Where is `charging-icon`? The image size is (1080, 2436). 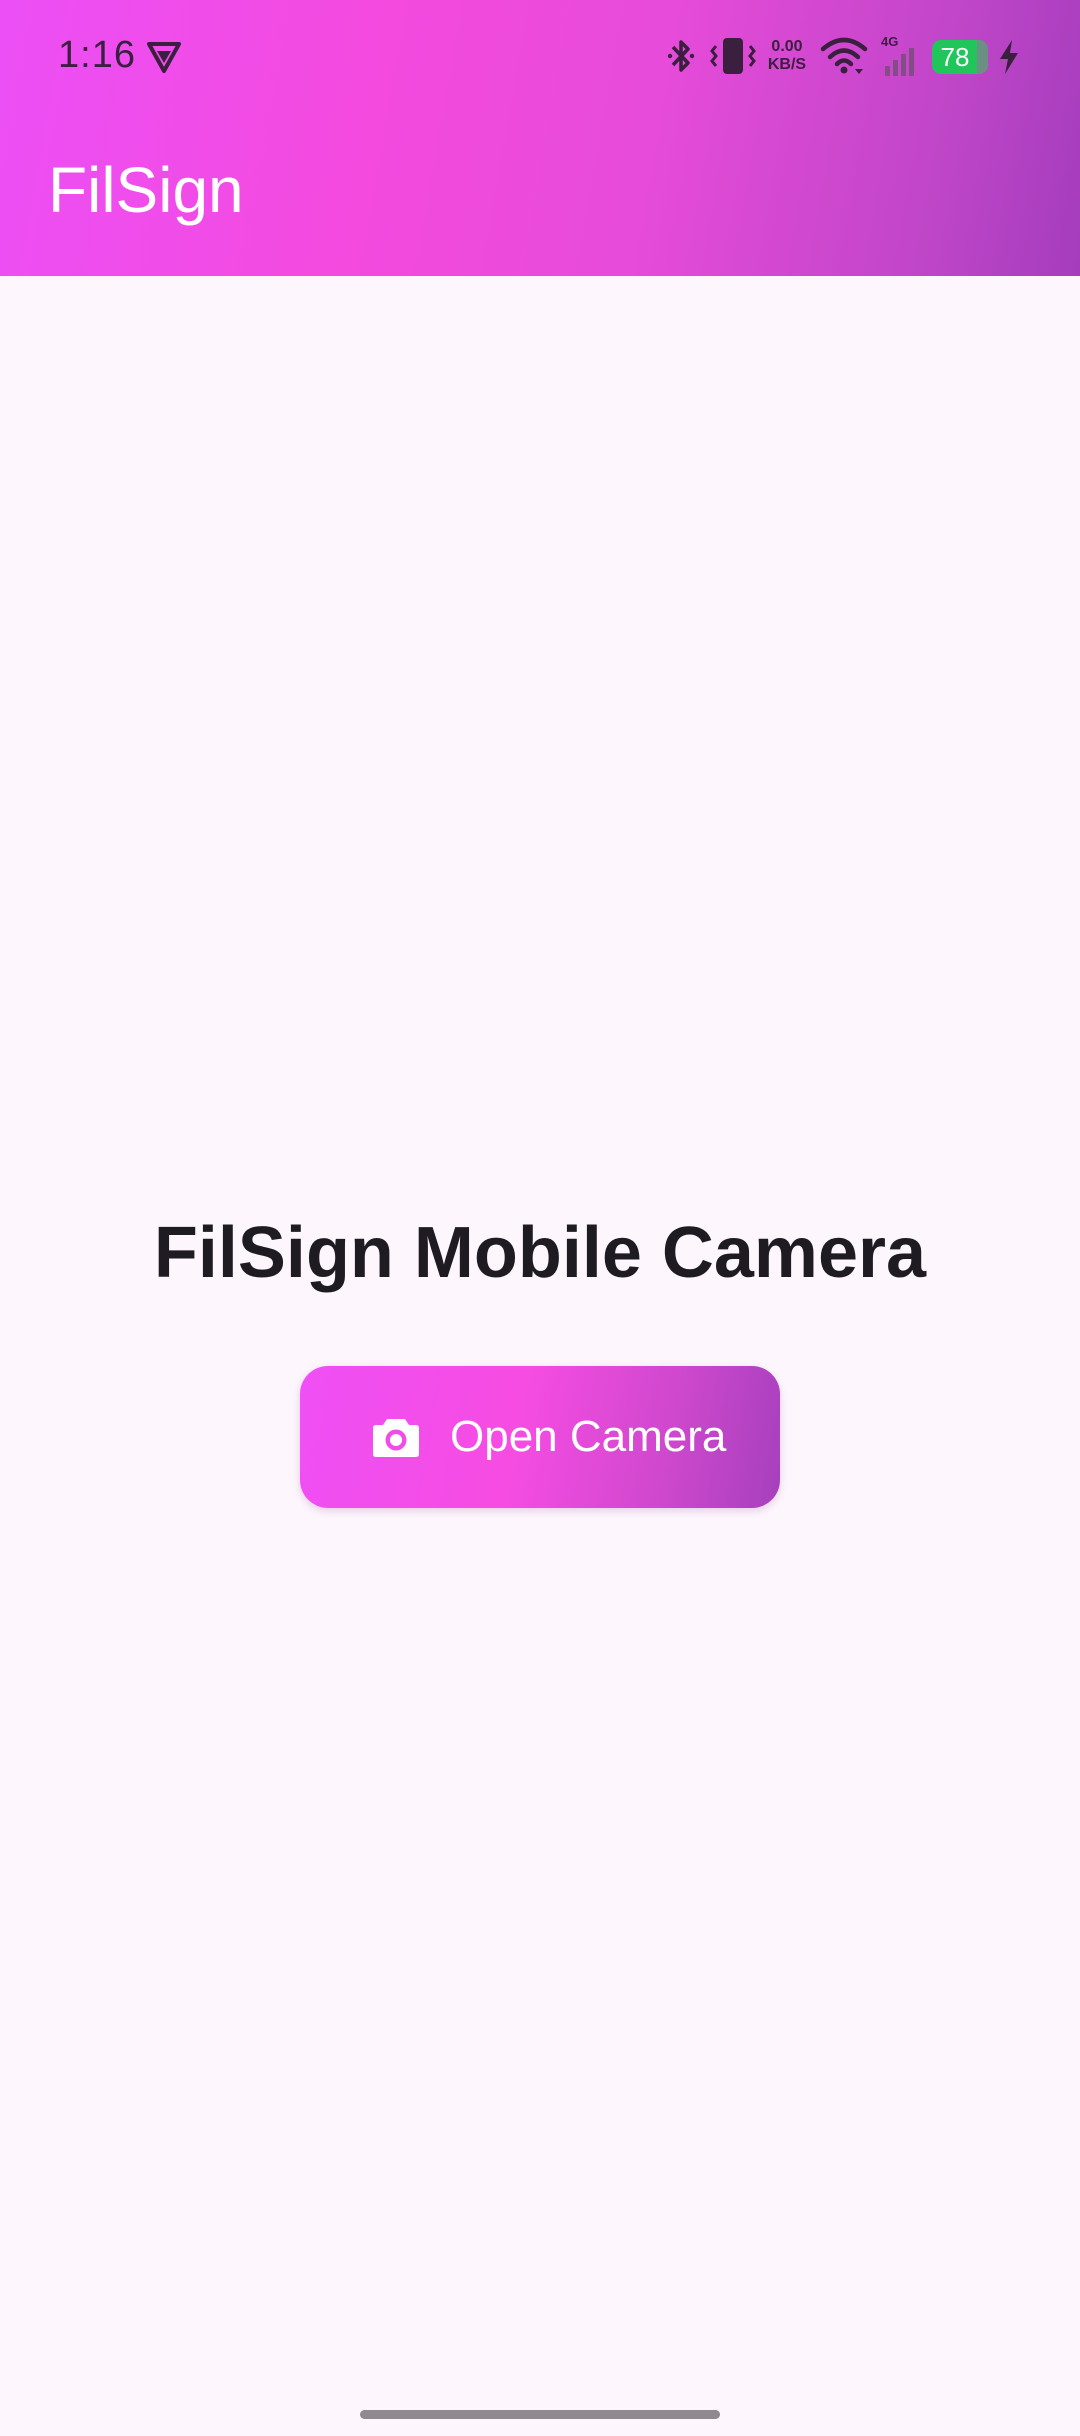 charging-icon is located at coordinates (1009, 57).